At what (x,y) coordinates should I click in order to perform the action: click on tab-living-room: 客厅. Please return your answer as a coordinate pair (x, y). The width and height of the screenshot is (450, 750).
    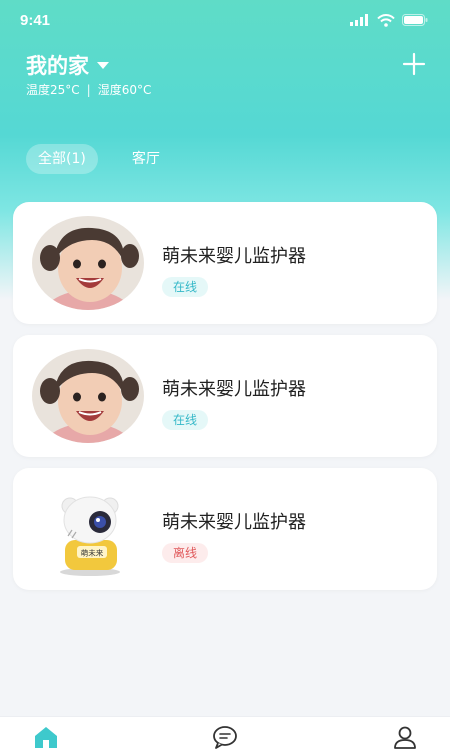
    Looking at the image, I should click on (146, 159).